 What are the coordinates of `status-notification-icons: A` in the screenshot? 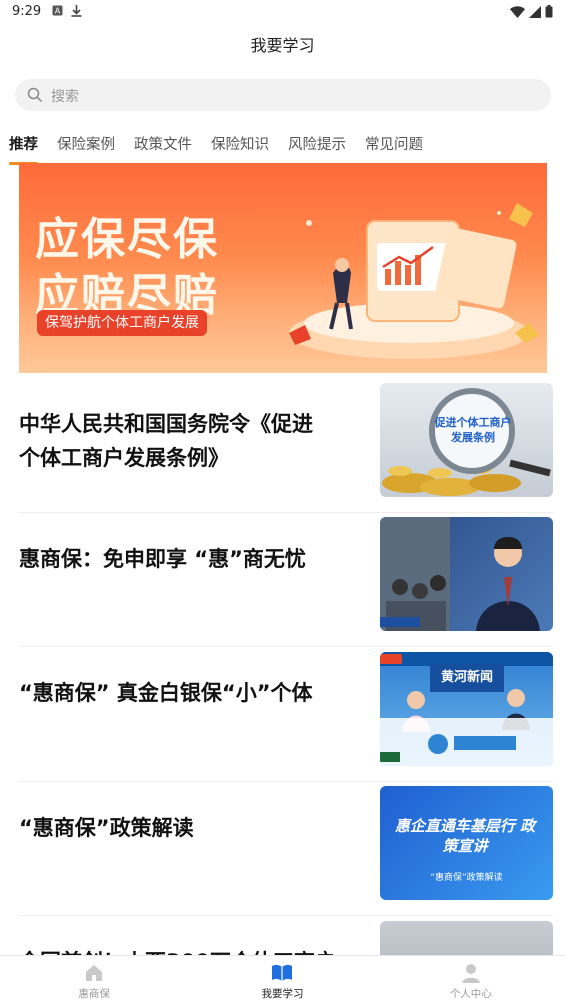 It's located at (67, 11).